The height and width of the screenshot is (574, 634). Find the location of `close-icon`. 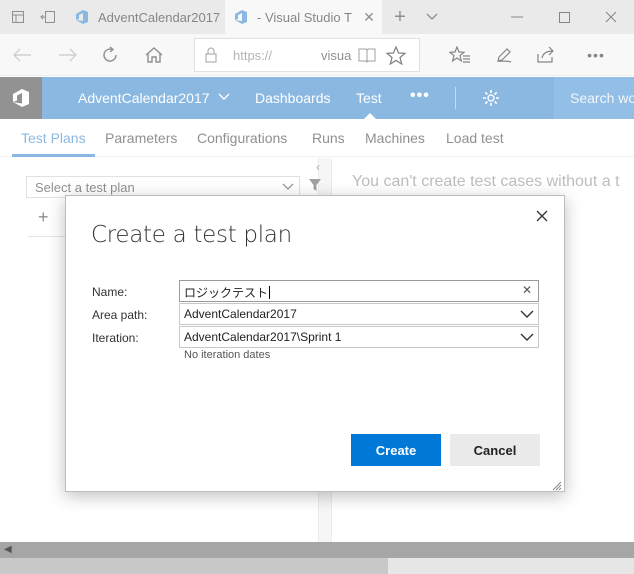

close-icon is located at coordinates (542, 216).